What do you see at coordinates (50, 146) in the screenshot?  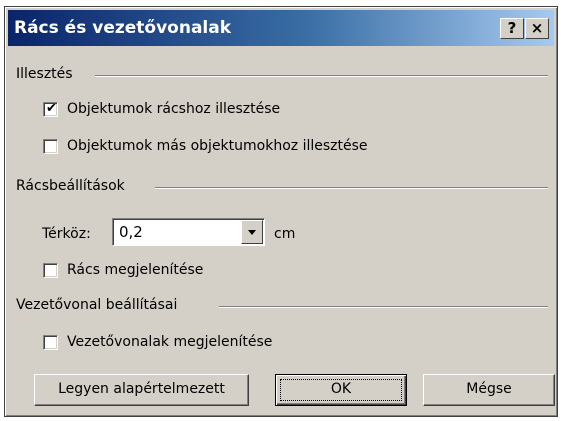 I see `snap-to-objects-checkbox` at bounding box center [50, 146].